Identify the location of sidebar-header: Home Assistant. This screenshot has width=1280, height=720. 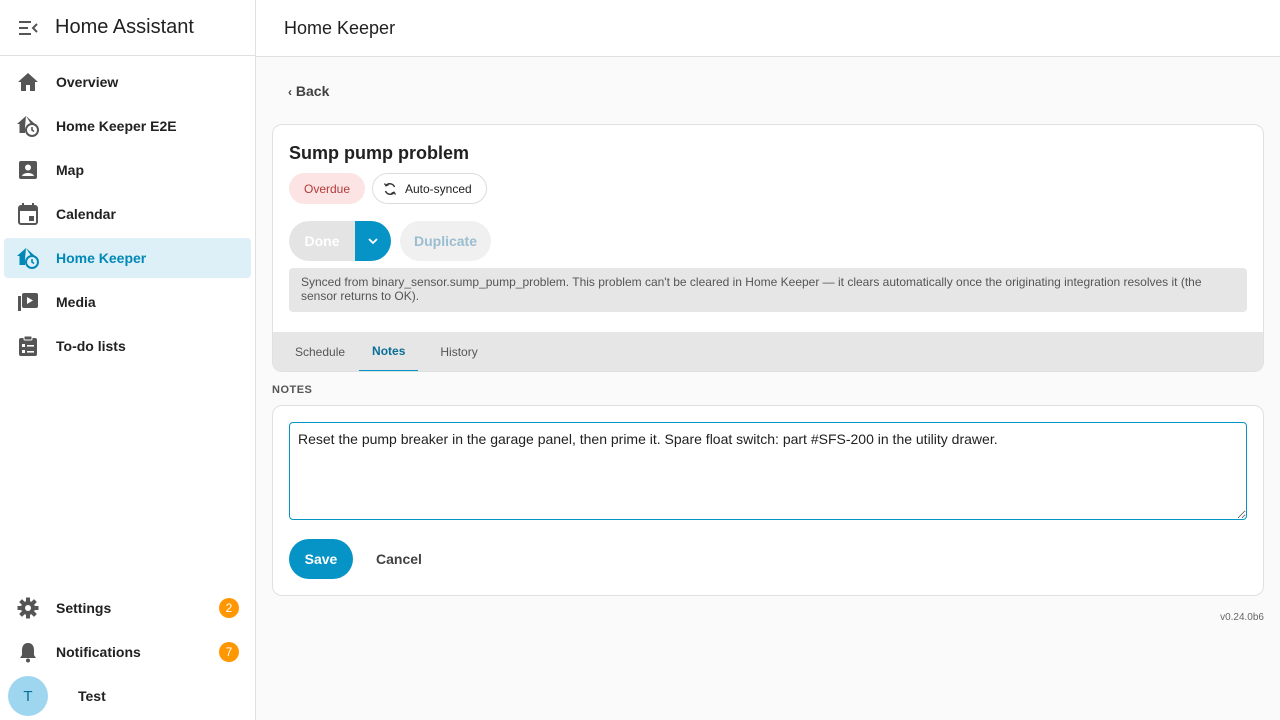
(127, 28).